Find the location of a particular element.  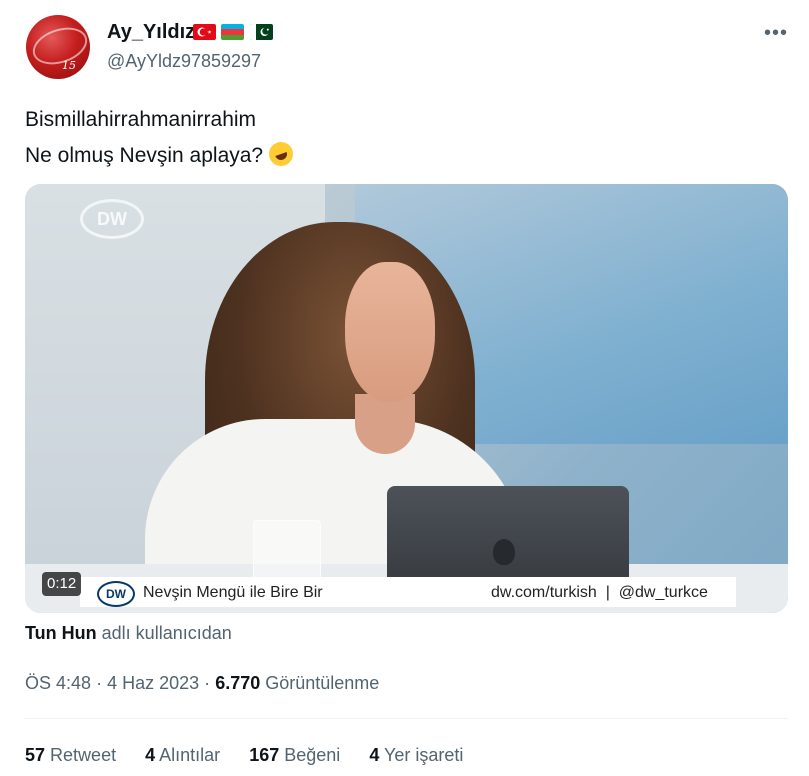

tweet-time: ÖS 4:48 is located at coordinates (58, 683).